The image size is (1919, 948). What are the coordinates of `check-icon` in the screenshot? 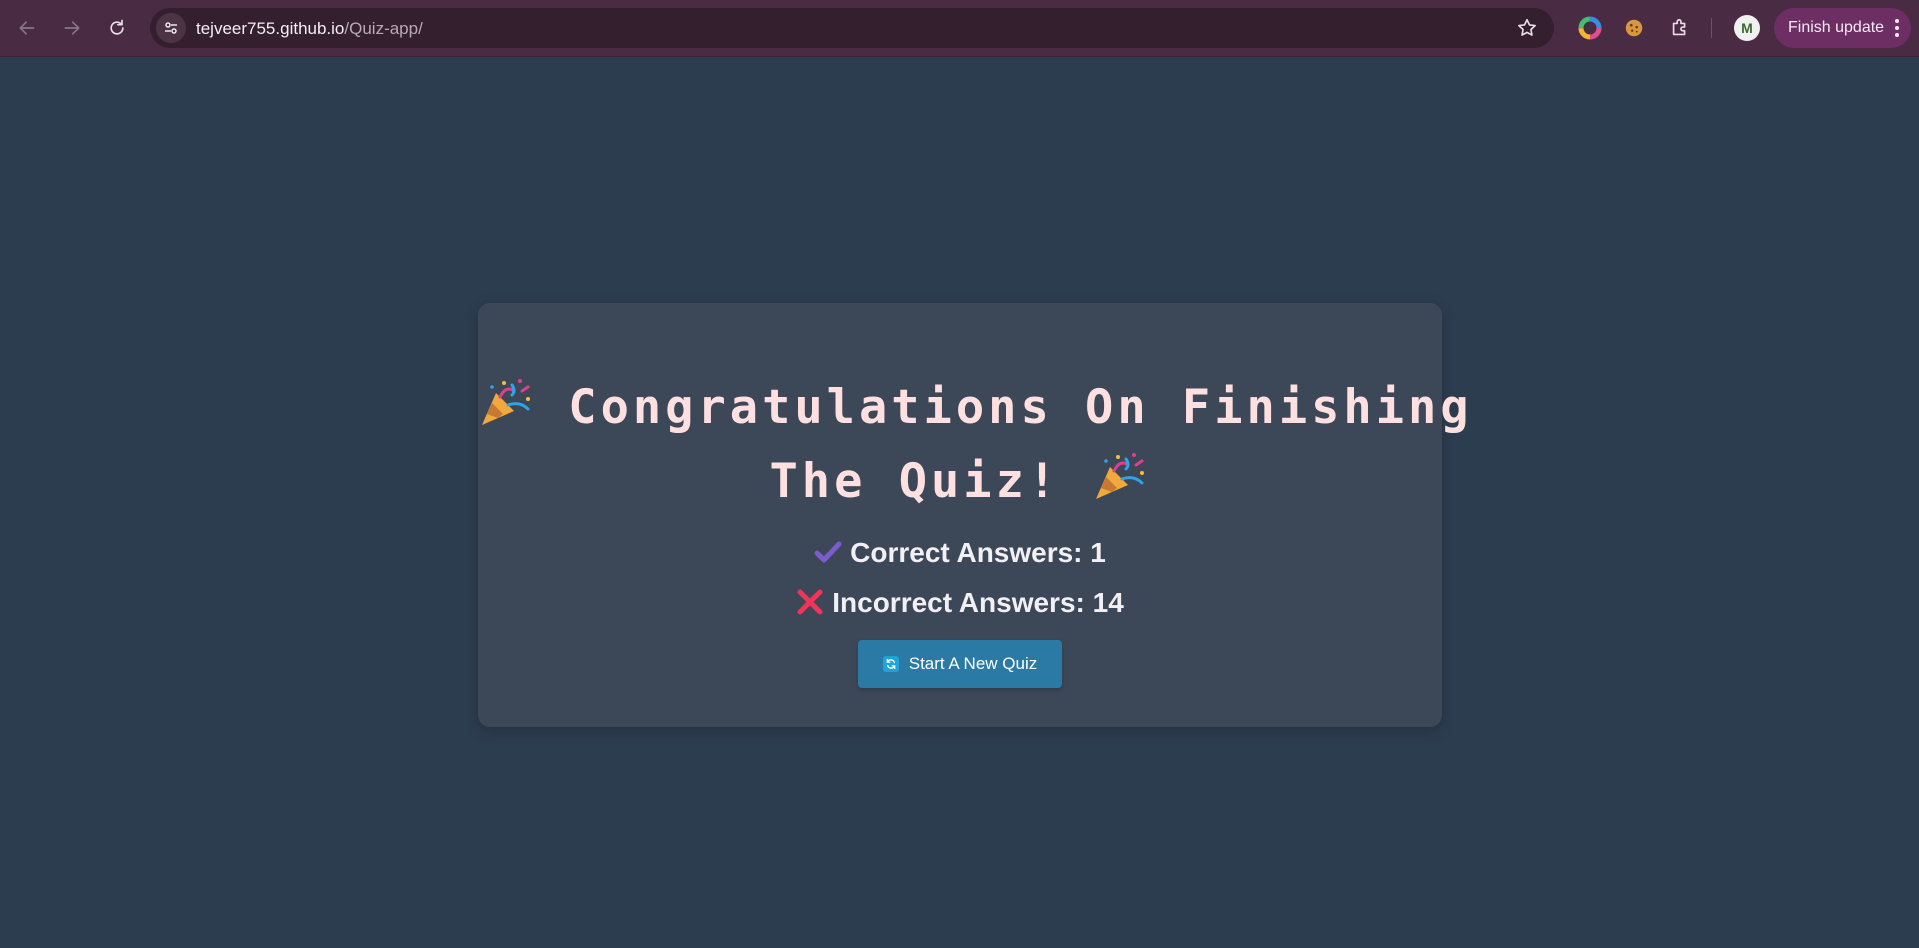 It's located at (828, 552).